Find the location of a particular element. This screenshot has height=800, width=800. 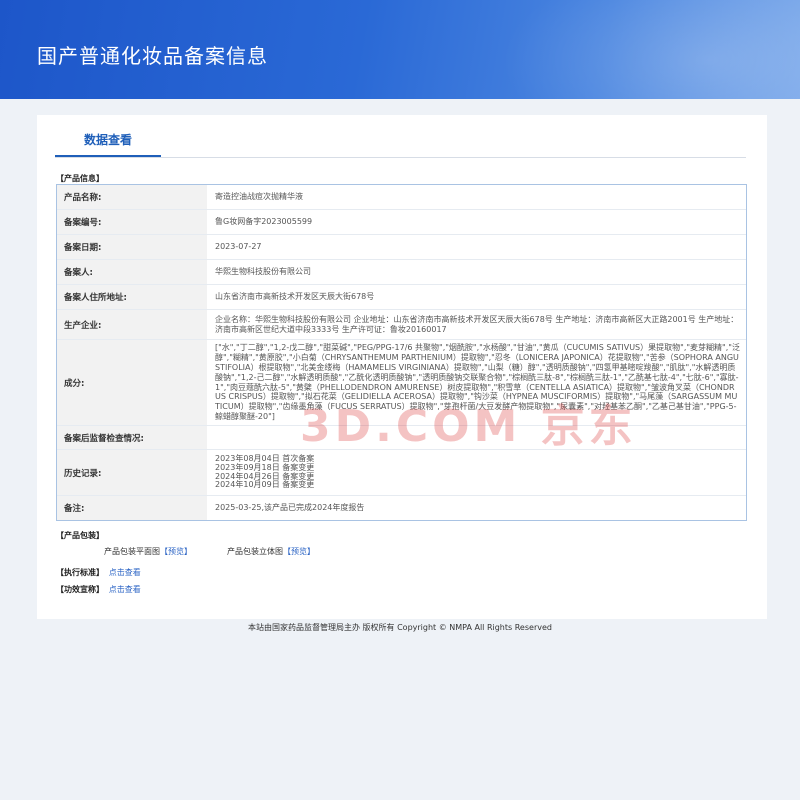

remarks-value: 2025-03-25,该产品已完成2024年度报告 is located at coordinates (290, 508).